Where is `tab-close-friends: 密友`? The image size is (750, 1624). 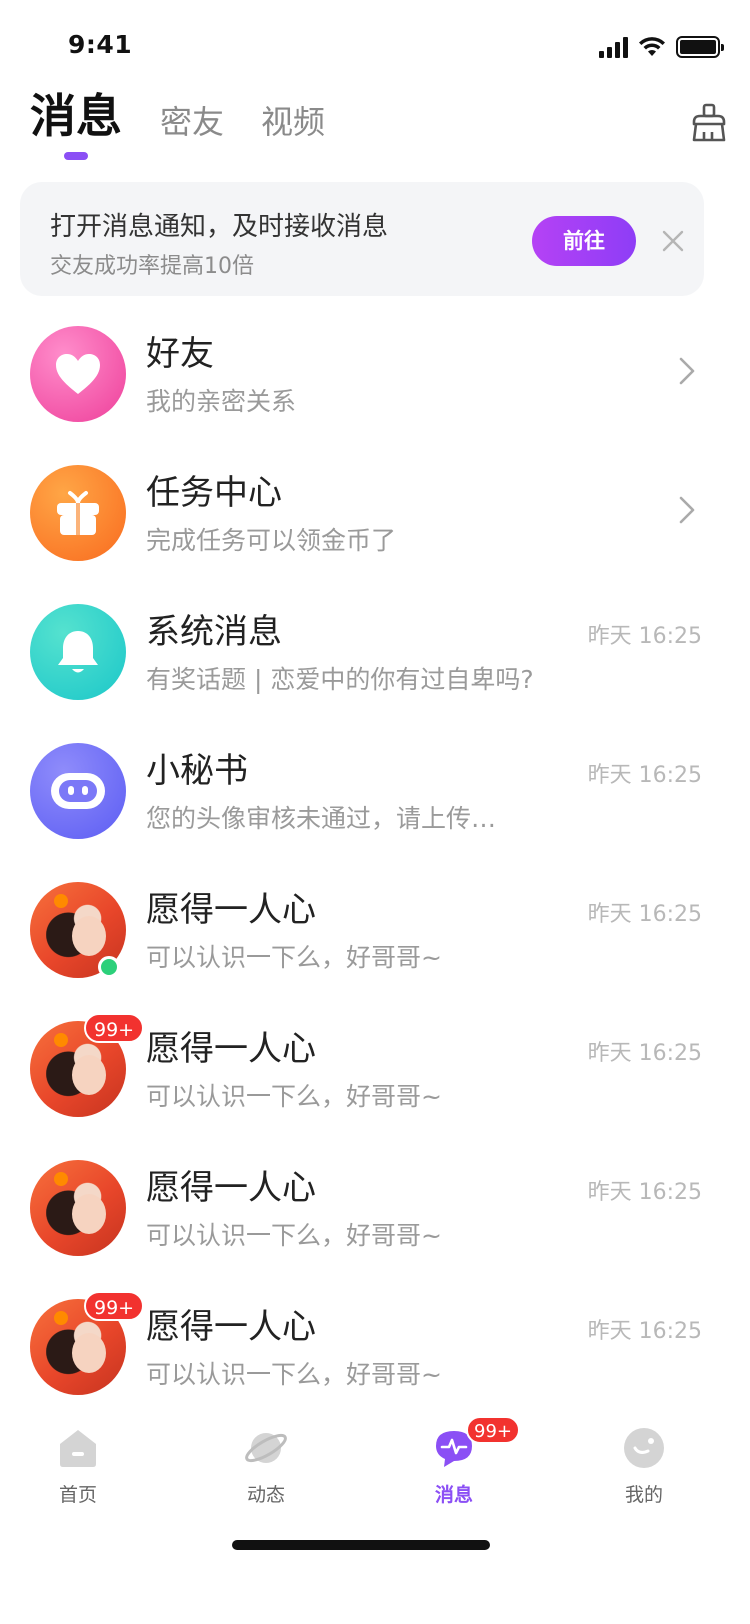 tab-close-friends: 密友 is located at coordinates (192, 122).